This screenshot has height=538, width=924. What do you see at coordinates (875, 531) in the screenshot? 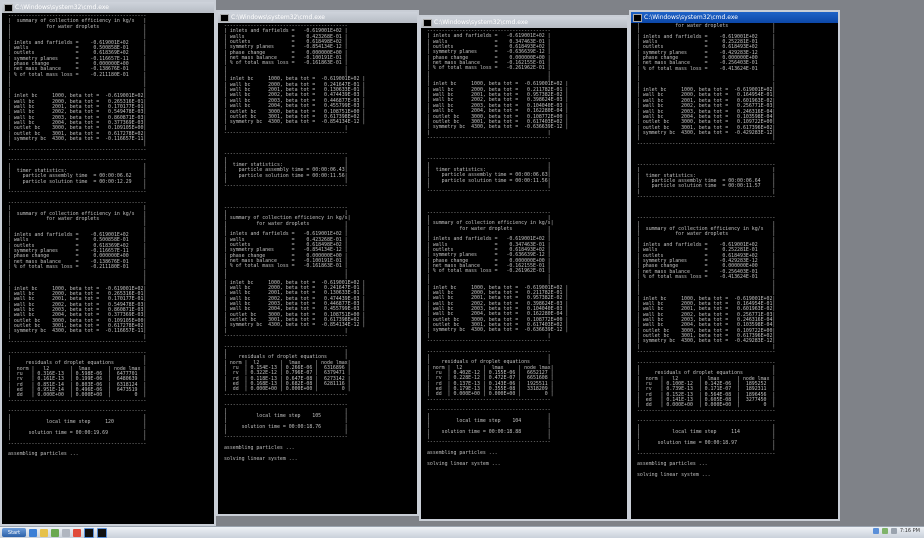
I see `tray-icon` at bounding box center [875, 531].